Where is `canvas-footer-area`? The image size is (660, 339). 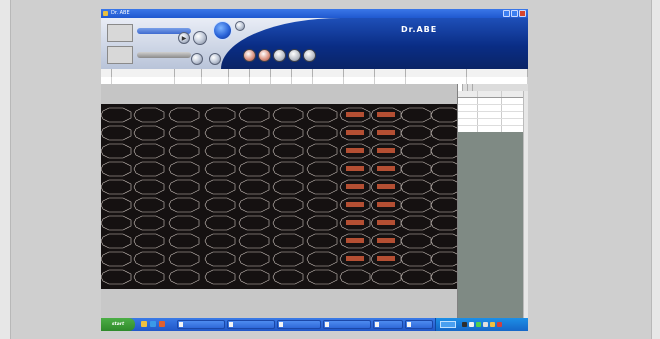 canvas-footer-area is located at coordinates (279, 303).